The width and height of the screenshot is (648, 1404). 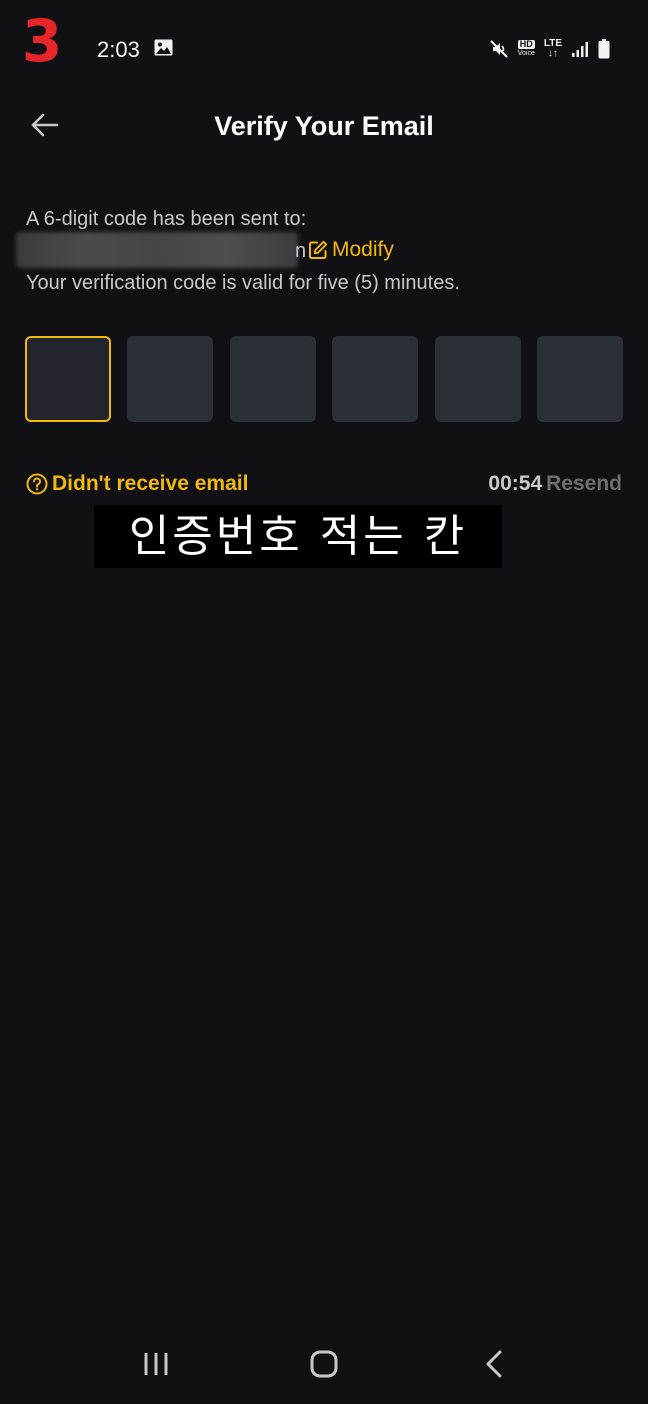 What do you see at coordinates (526, 44) in the screenshot?
I see `hd-label: HD` at bounding box center [526, 44].